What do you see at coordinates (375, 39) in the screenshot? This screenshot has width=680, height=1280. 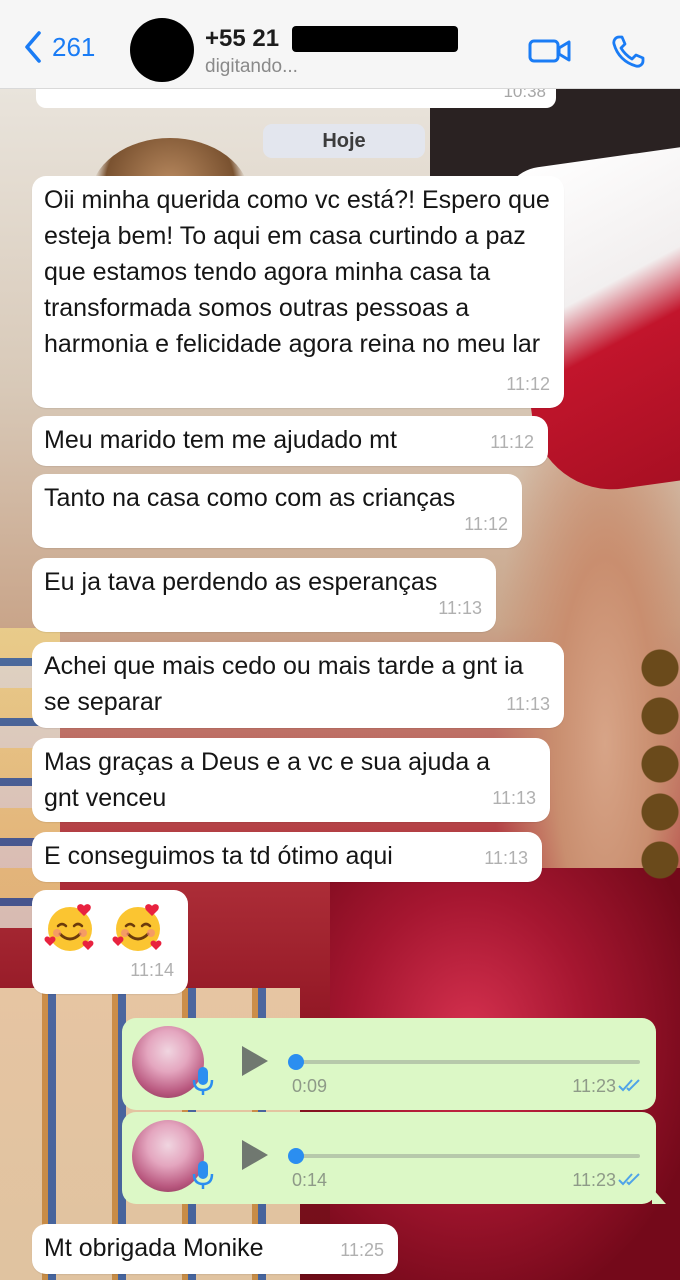 I see `redacted-number` at bounding box center [375, 39].